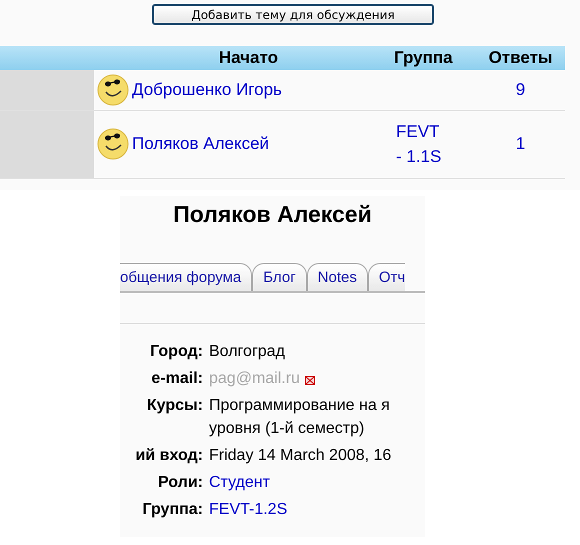  I want to click on author-link: Поляков Алексей, so click(201, 143).